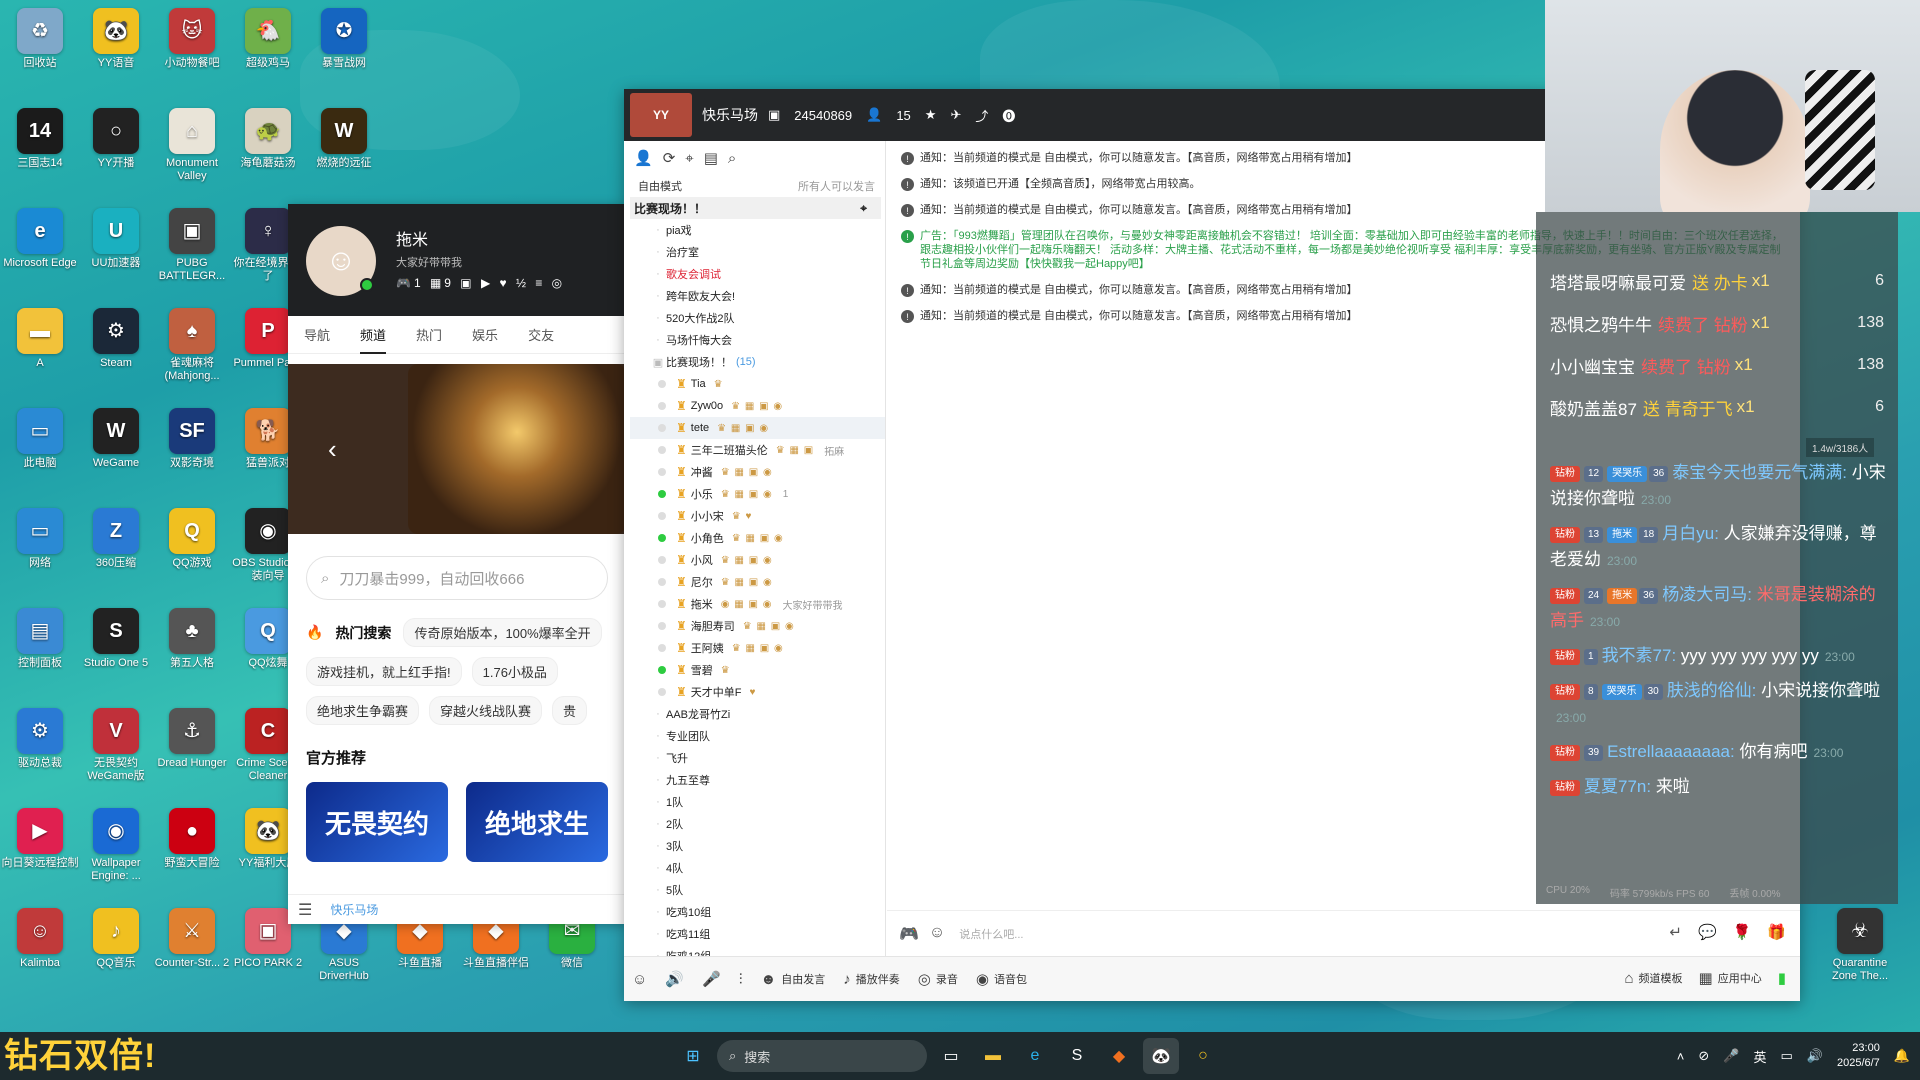  What do you see at coordinates (981, 115) in the screenshot?
I see `share-icon: ⤴` at bounding box center [981, 115].